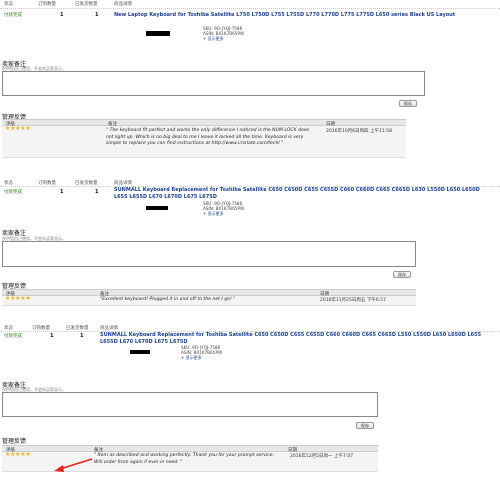  Describe the element at coordinates (47, 4) in the screenshot. I see `col-header-ordered: 订购数量` at that location.